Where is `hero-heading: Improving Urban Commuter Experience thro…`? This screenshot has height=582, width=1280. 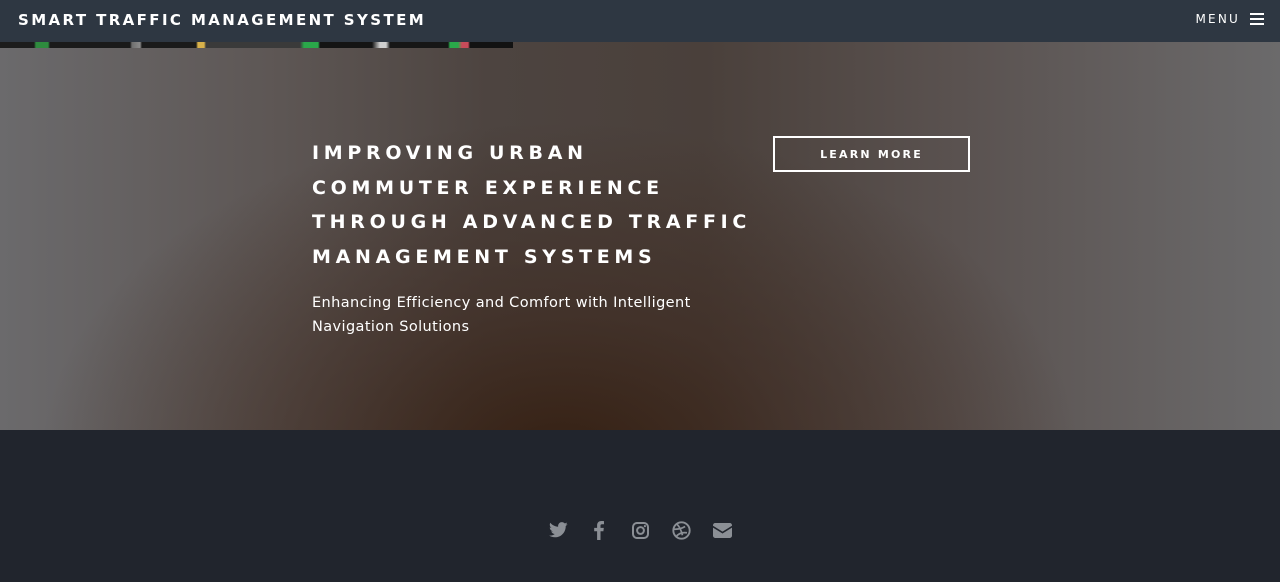
hero-heading: Improving Urban Commuter Experience thro… is located at coordinates (532, 205).